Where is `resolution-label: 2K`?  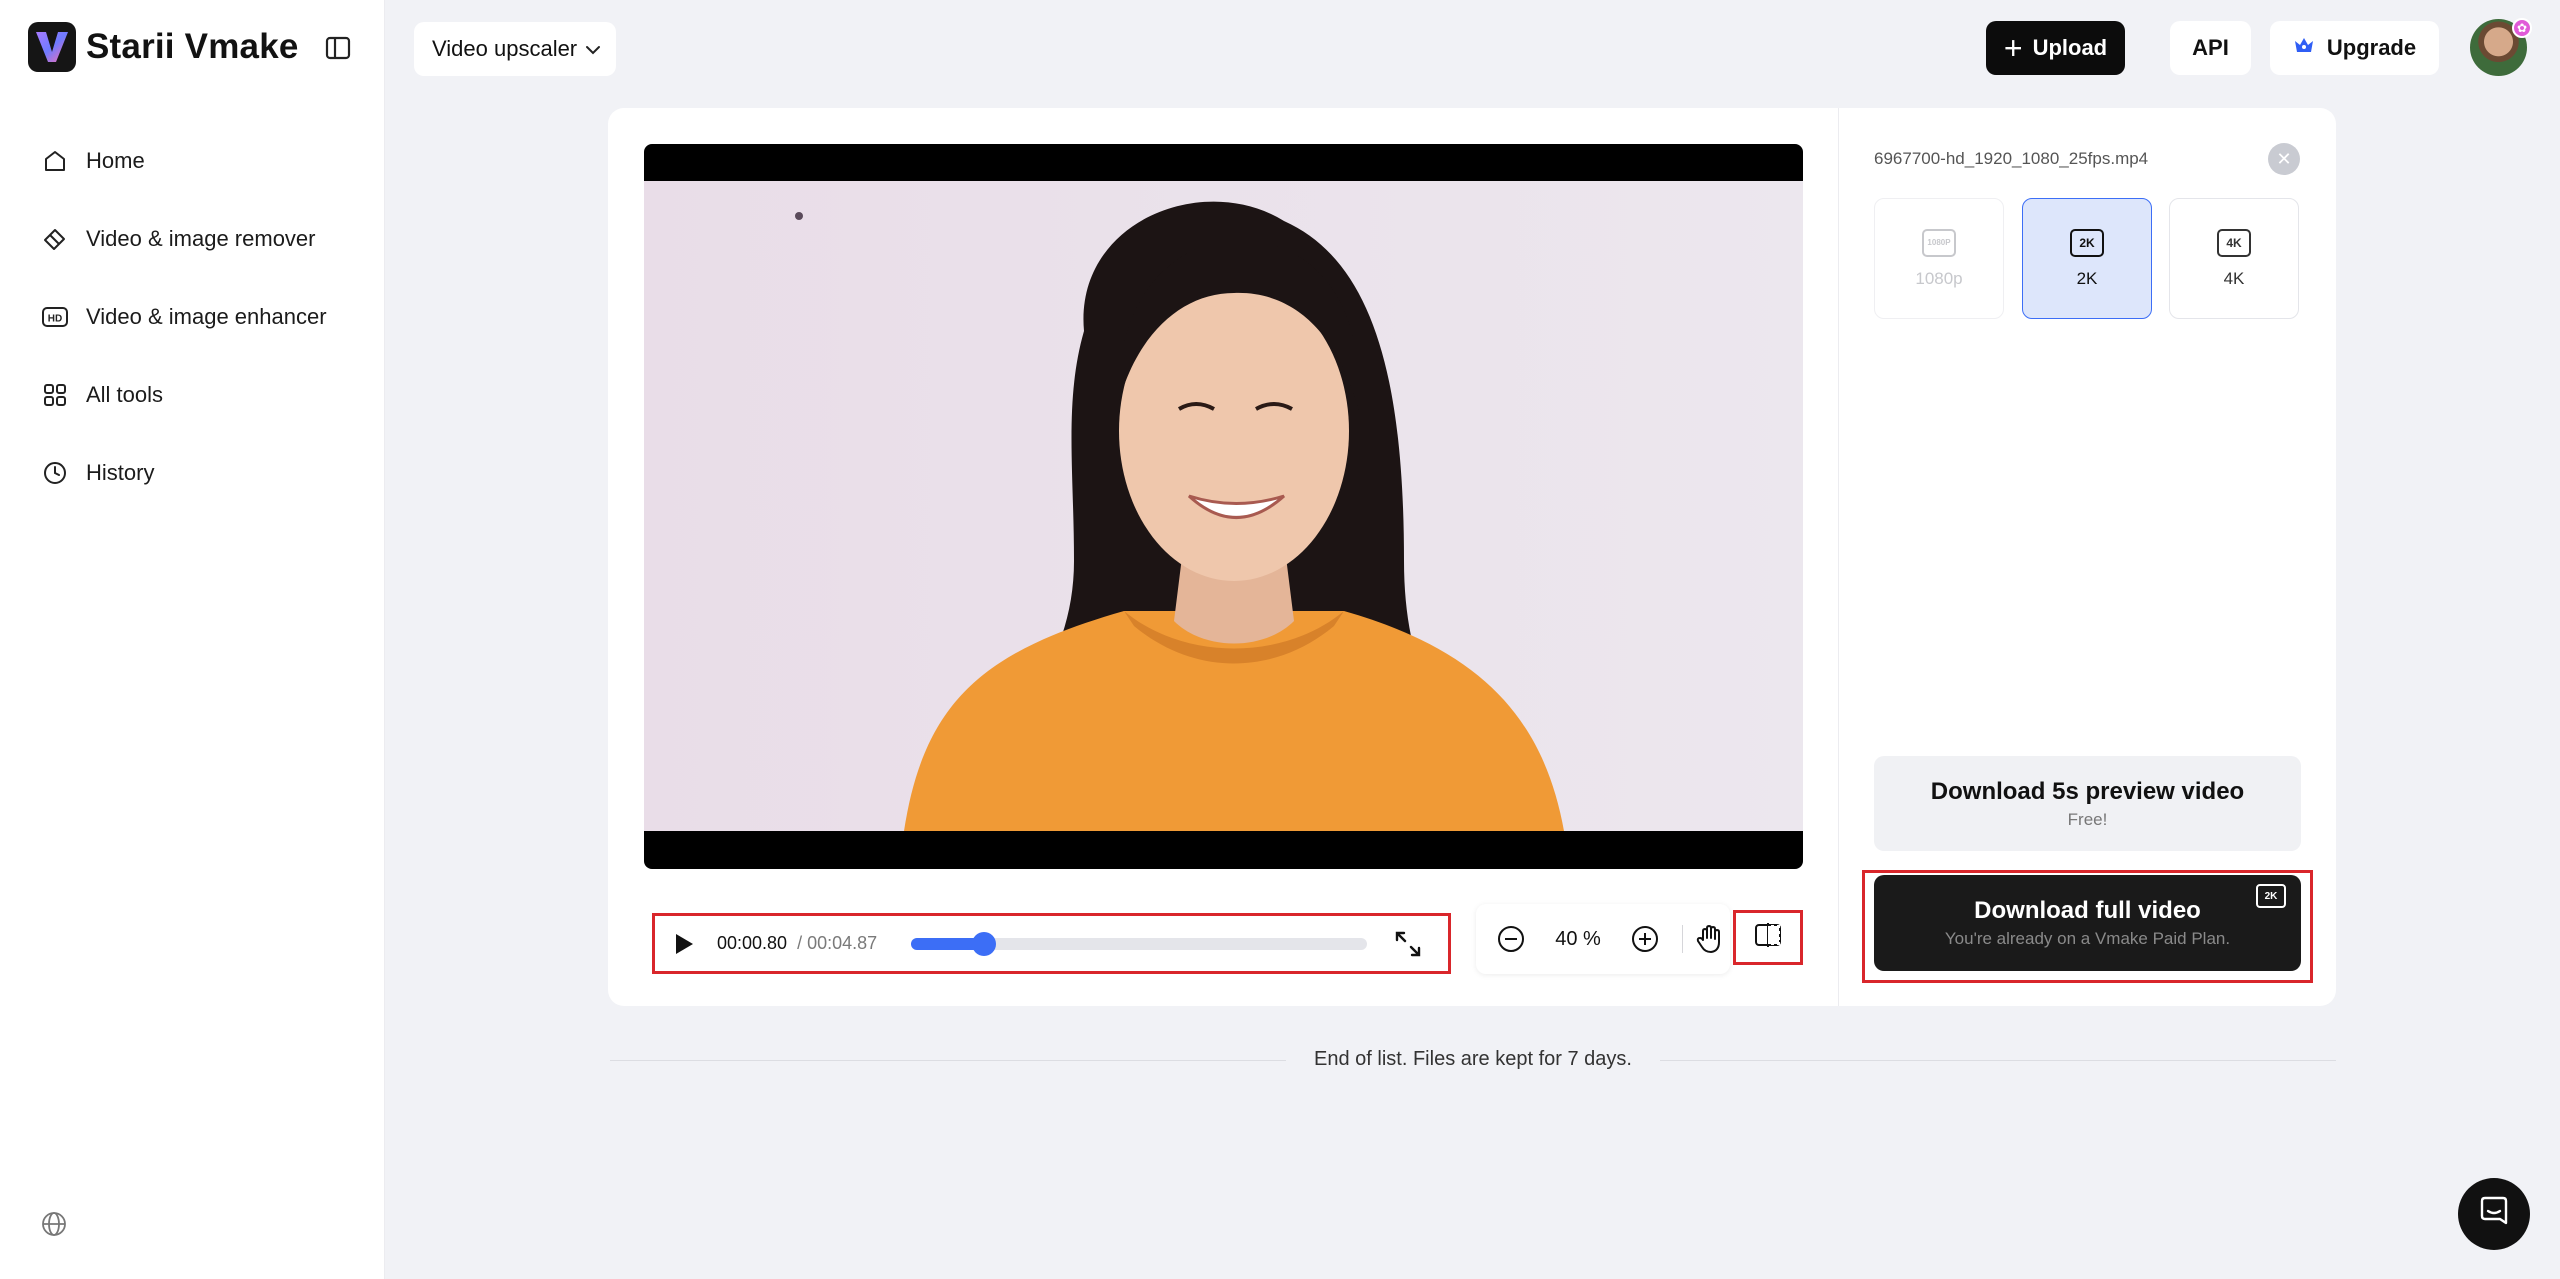
resolution-label: 2K is located at coordinates (2087, 278).